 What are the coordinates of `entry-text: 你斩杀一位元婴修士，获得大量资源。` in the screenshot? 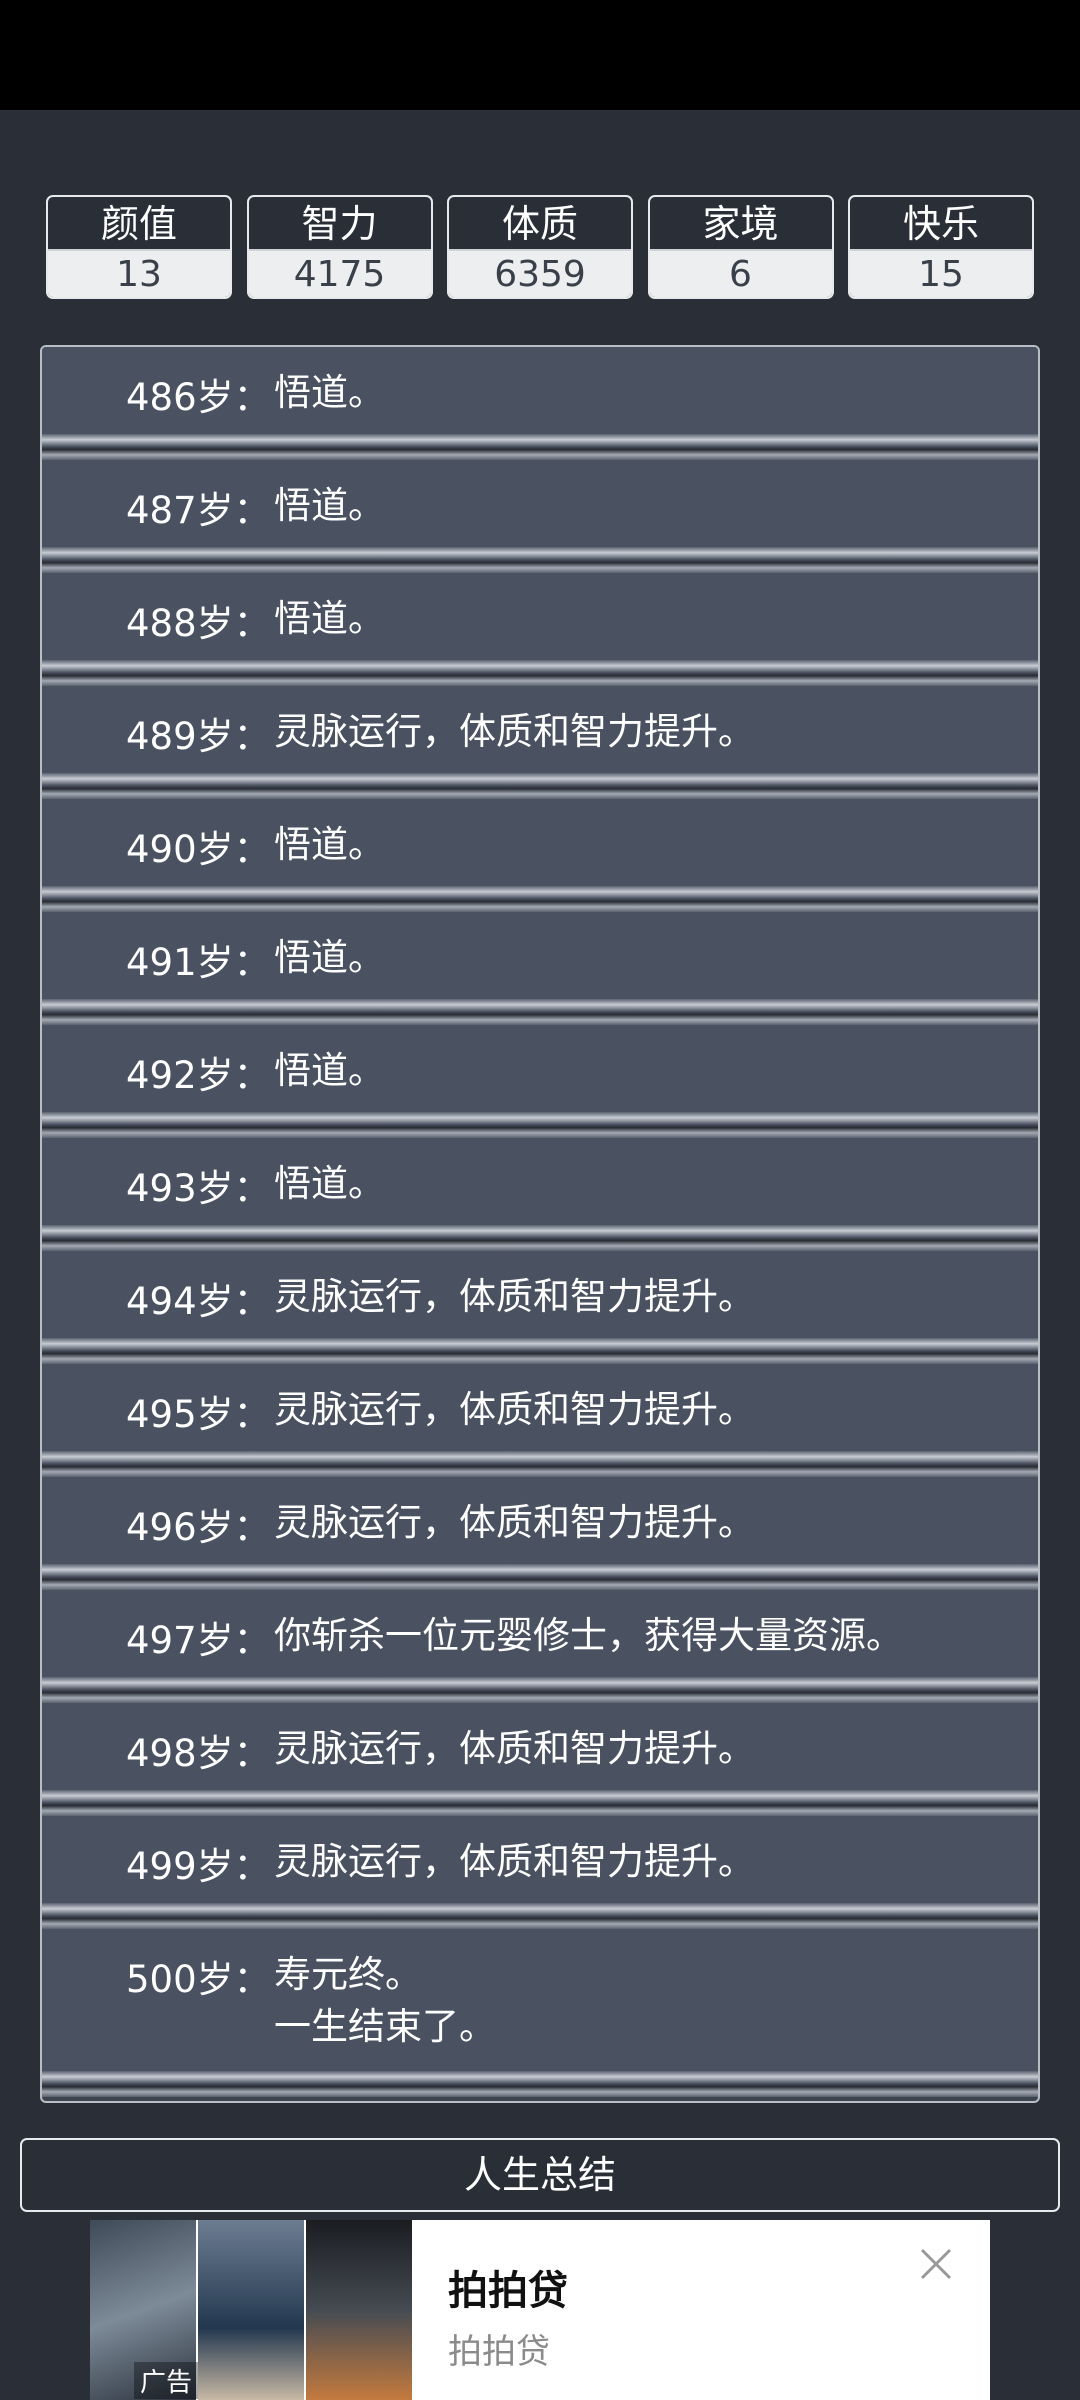 It's located at (588, 1635).